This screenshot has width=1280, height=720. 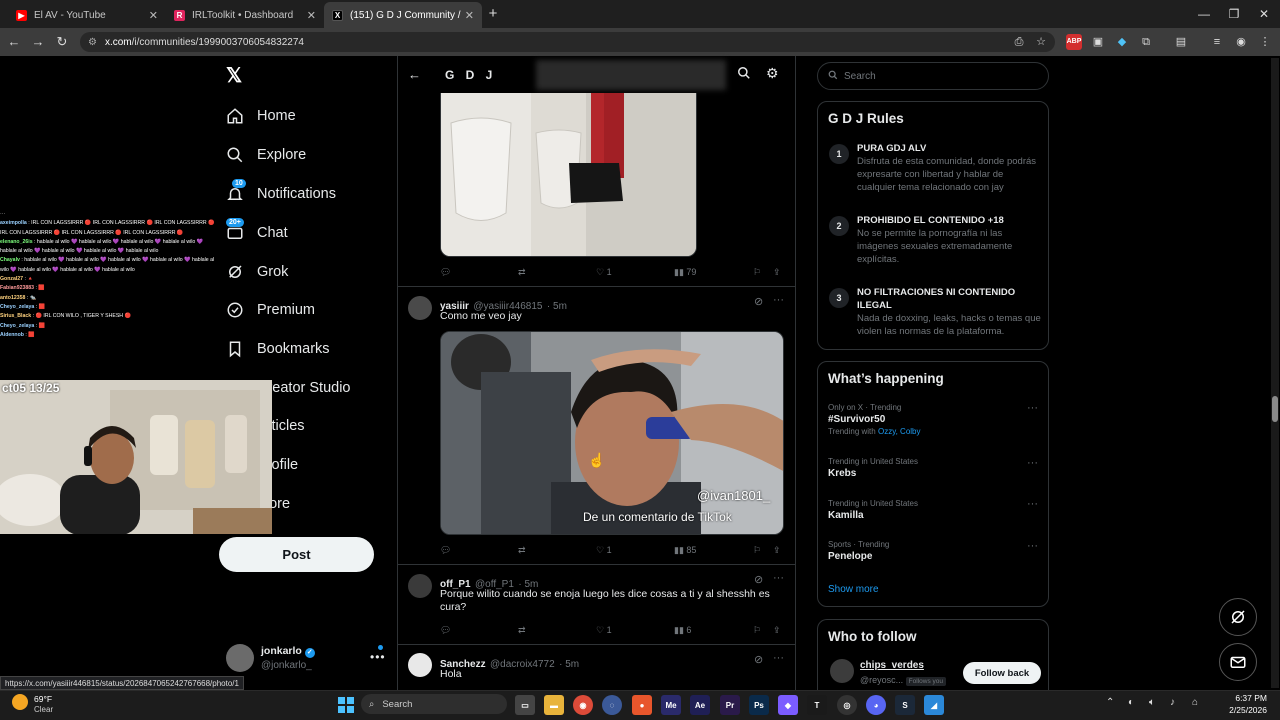 What do you see at coordinates (934, 551) in the screenshot?
I see `trend-item: Sports · Trending Penelope` at bounding box center [934, 551].